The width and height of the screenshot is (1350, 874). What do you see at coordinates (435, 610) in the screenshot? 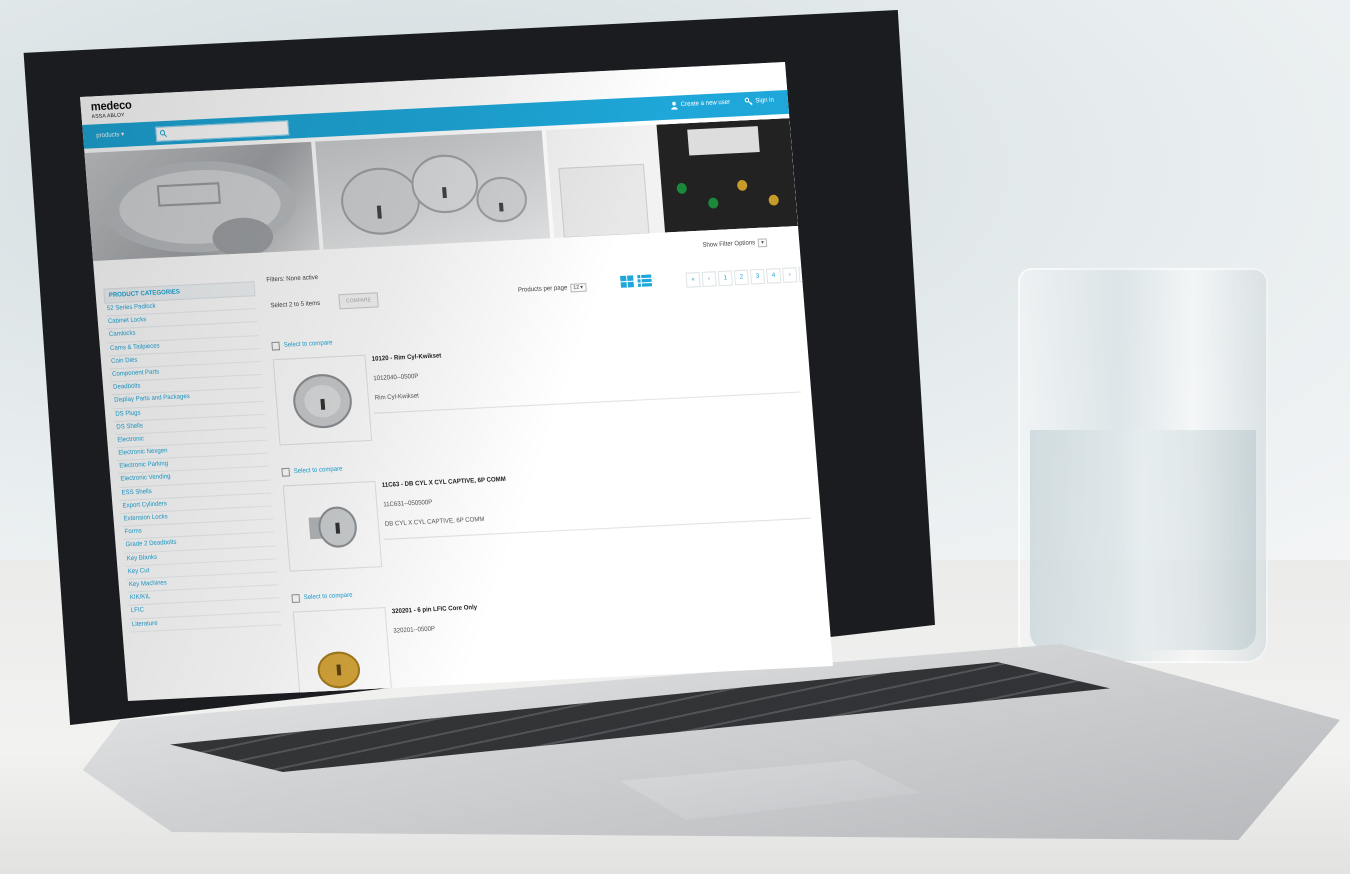
I see `product-title: 320201 - 6 pin LFIC Core Only` at bounding box center [435, 610].